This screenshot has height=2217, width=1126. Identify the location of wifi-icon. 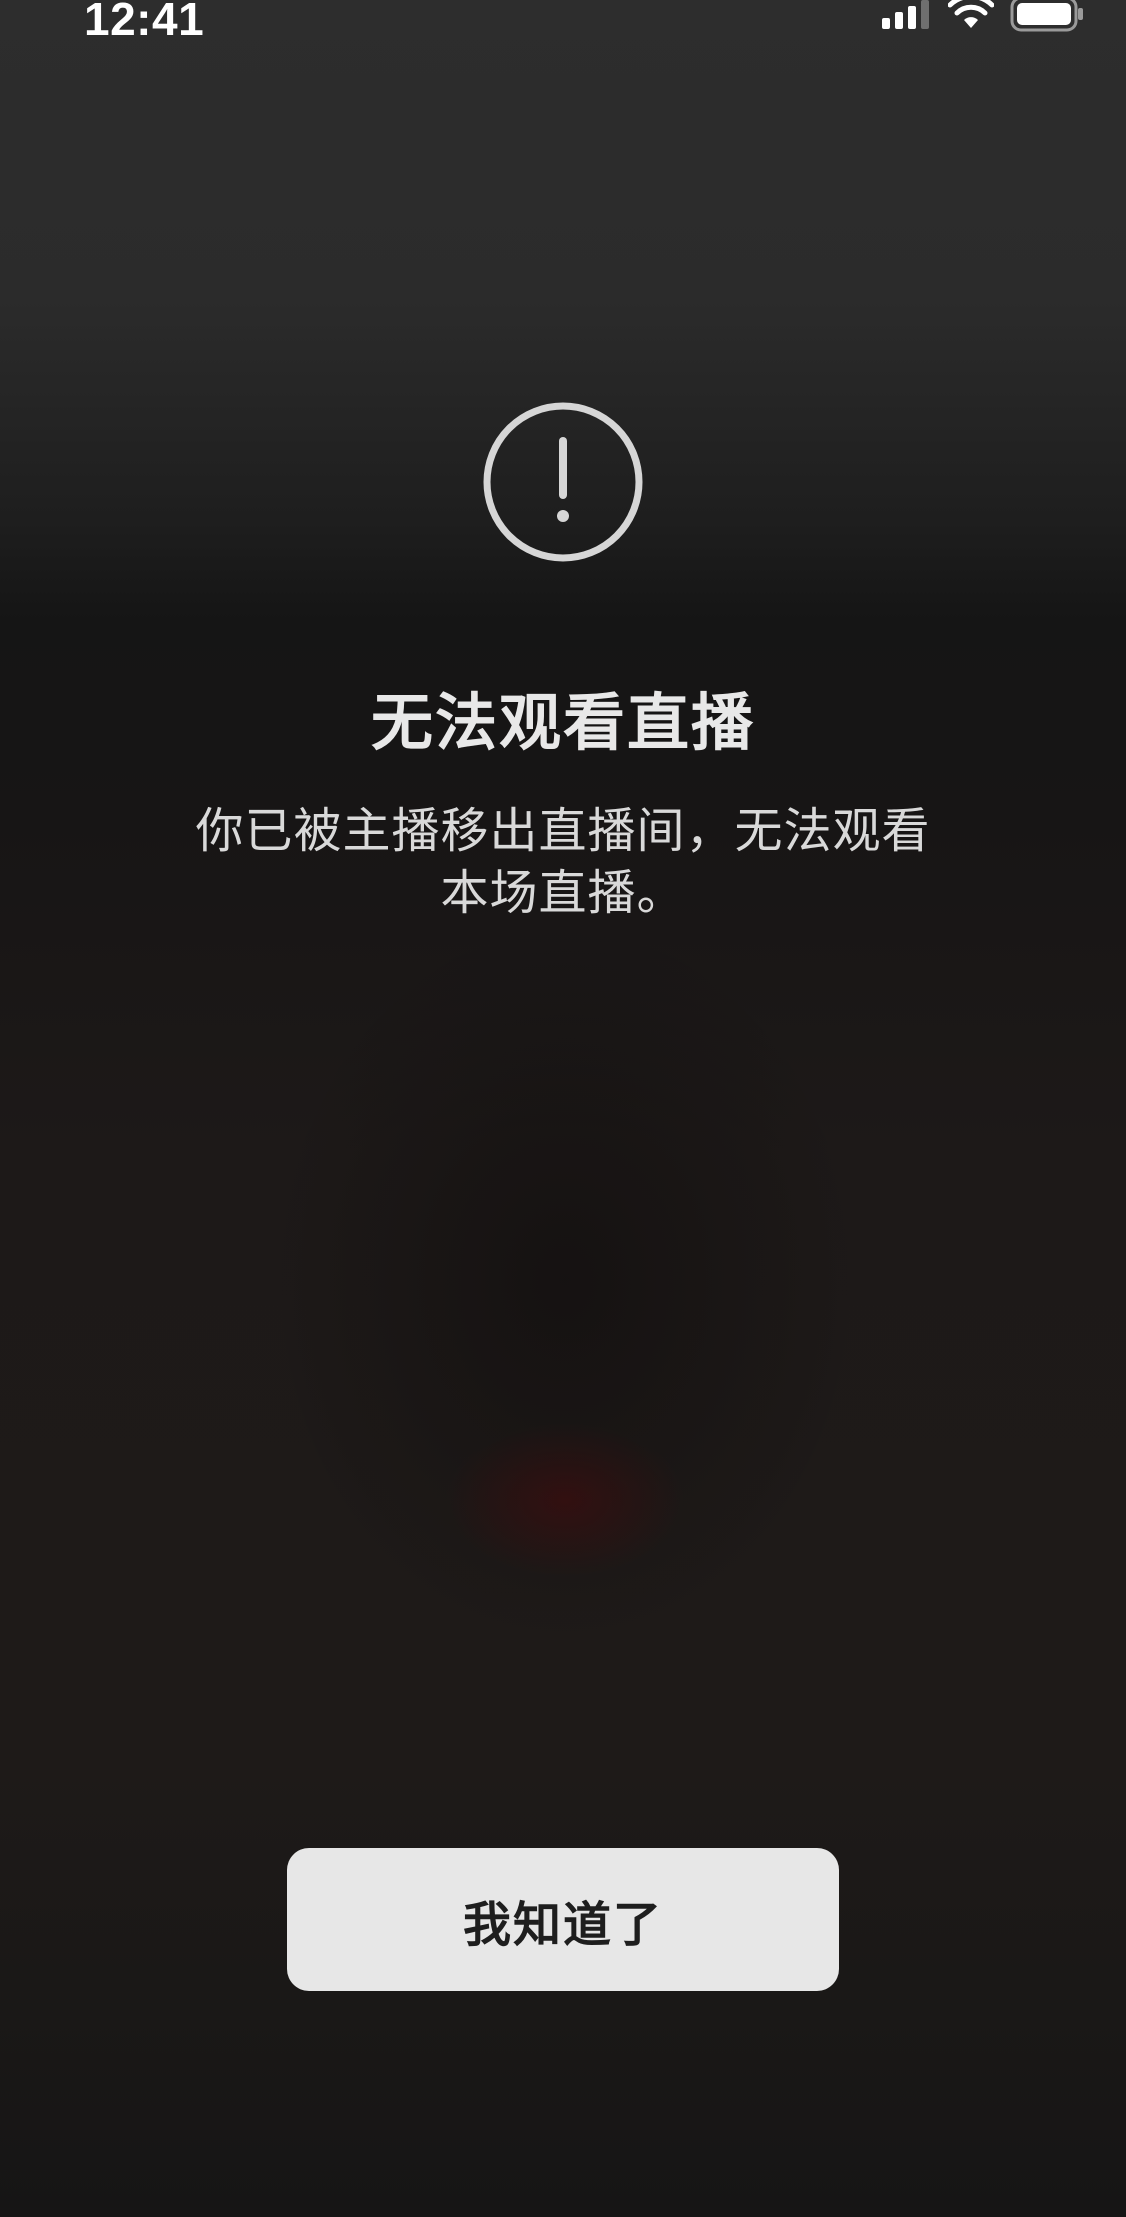
(971, 14).